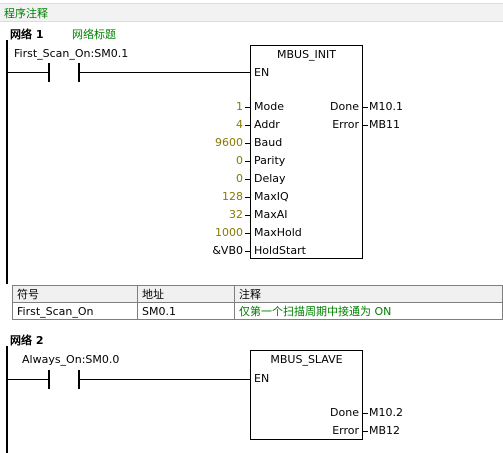  I want to click on symbol-cell: First_Scan_On, so click(75, 311).